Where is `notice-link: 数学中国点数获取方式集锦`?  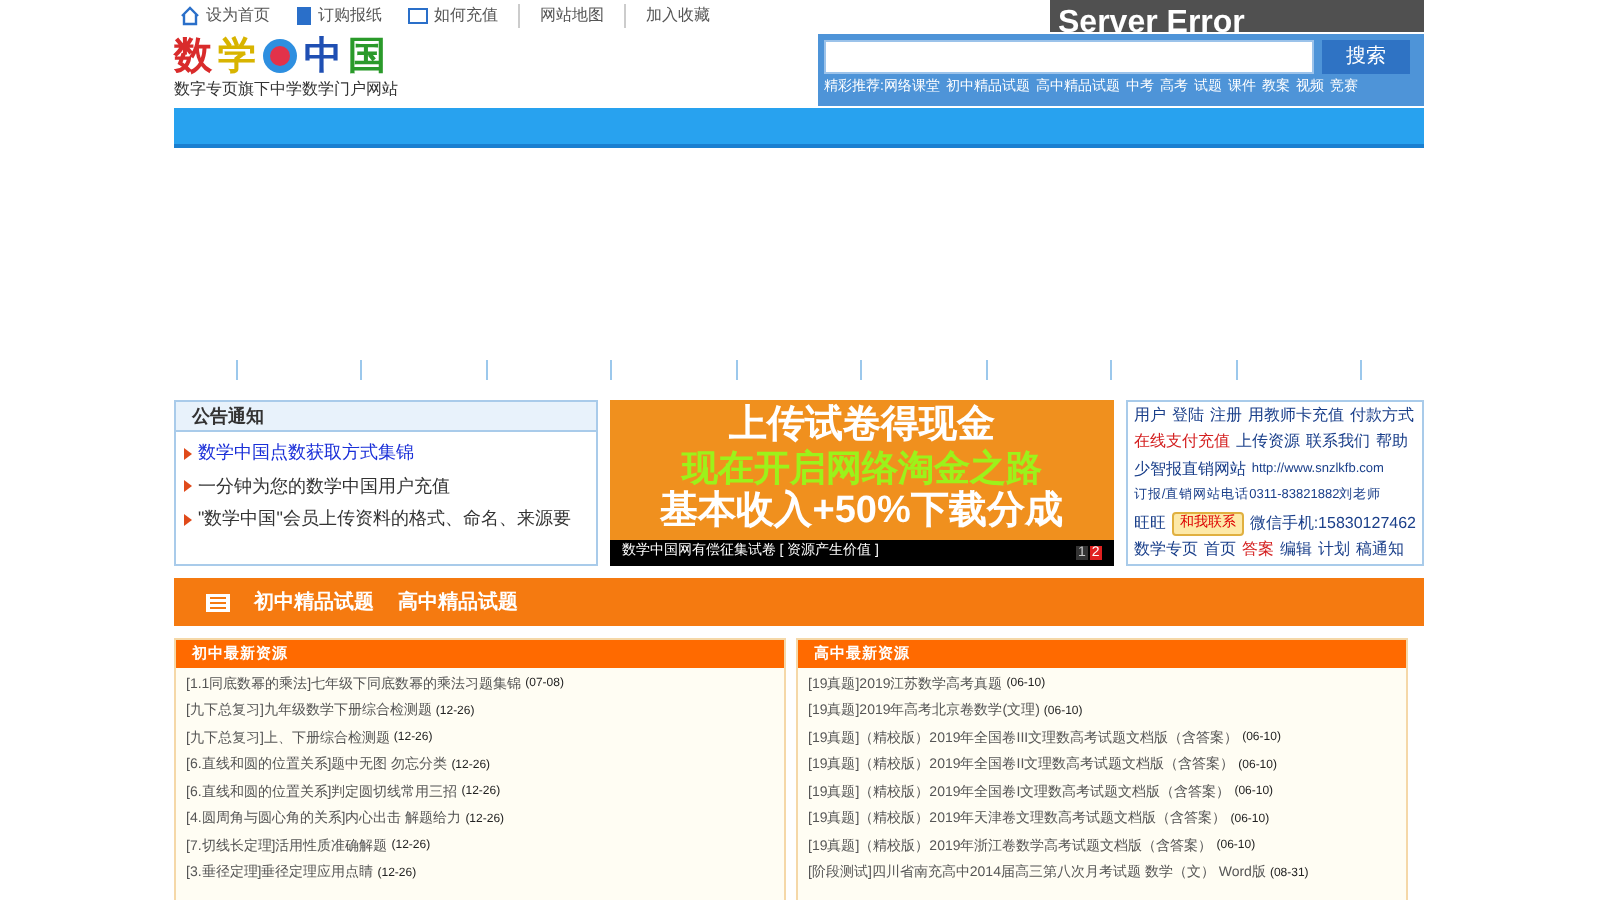 notice-link: 数学中国点数获取方式集锦 is located at coordinates (306, 453).